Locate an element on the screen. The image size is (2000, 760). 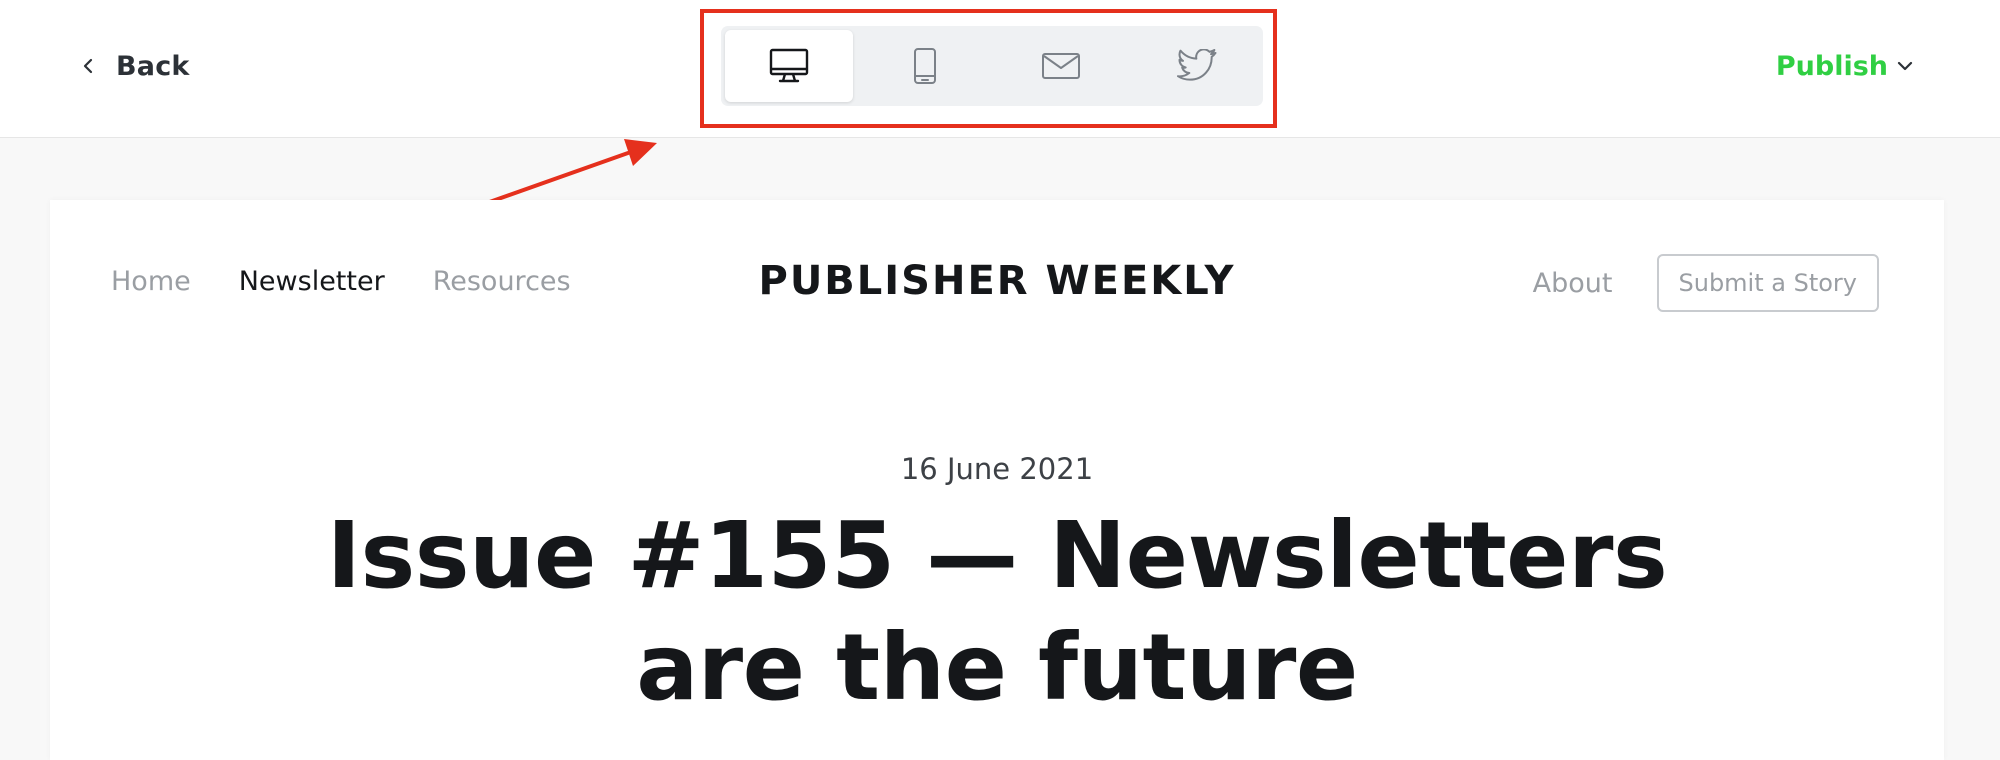
site-secondary-navigation: About Submit a Story is located at coordinates (1706, 283).